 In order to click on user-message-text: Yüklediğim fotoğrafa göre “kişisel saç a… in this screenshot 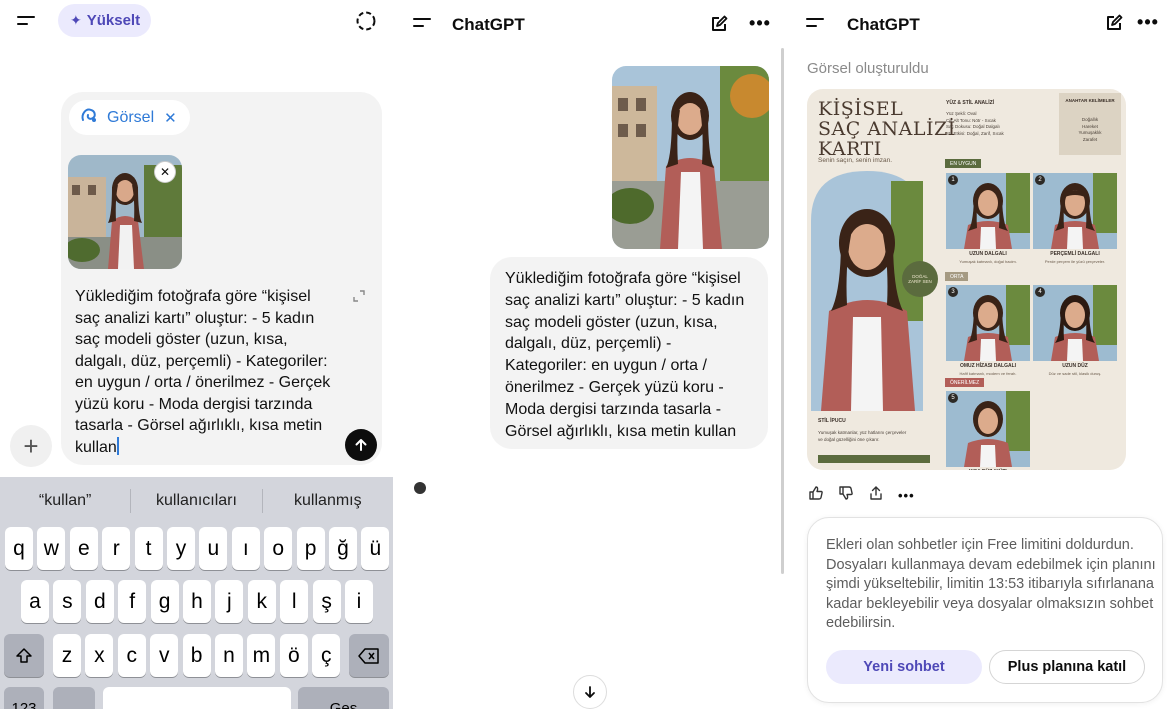, I will do `click(625, 355)`.